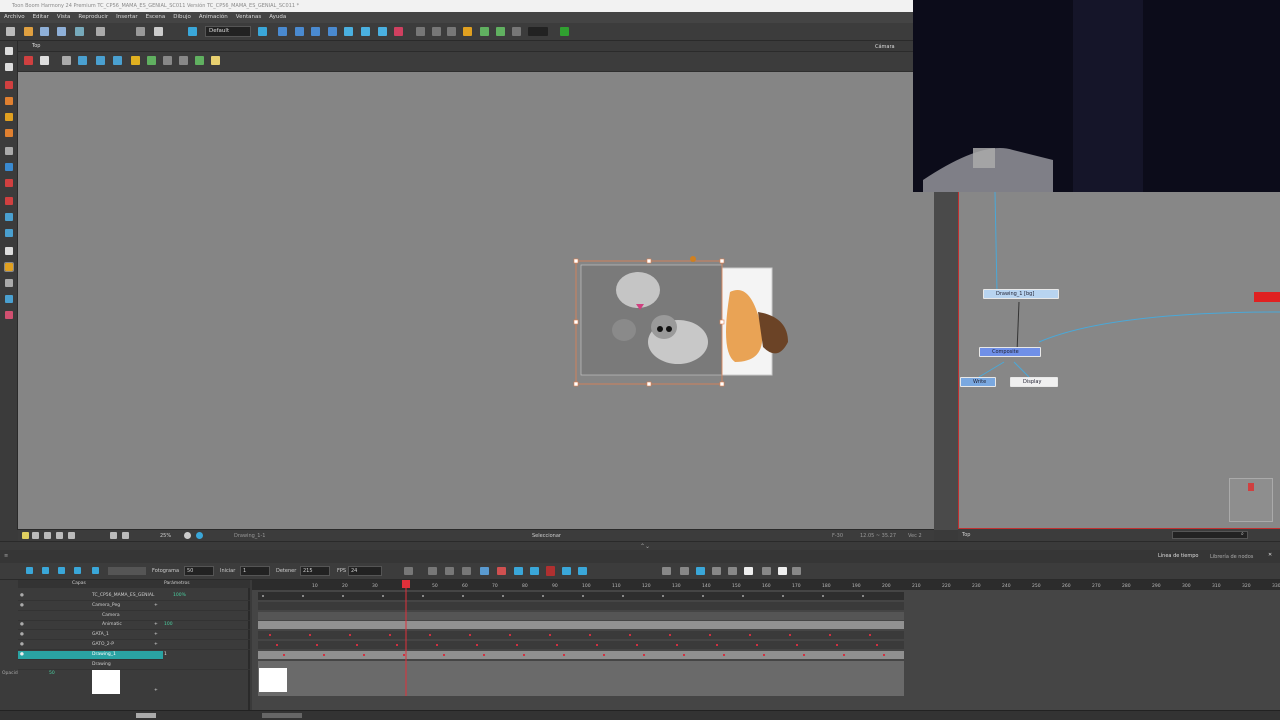 The height and width of the screenshot is (720, 1280). I want to click on undo-icon, so click(100, 31).